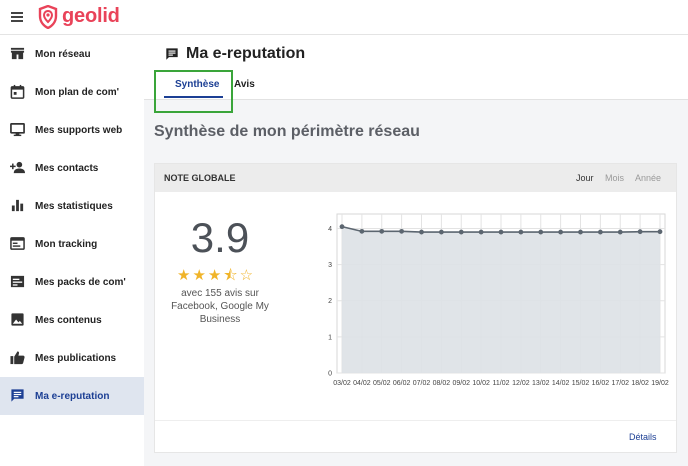 The image size is (688, 466). I want to click on y-tick-label: 3, so click(330, 265).